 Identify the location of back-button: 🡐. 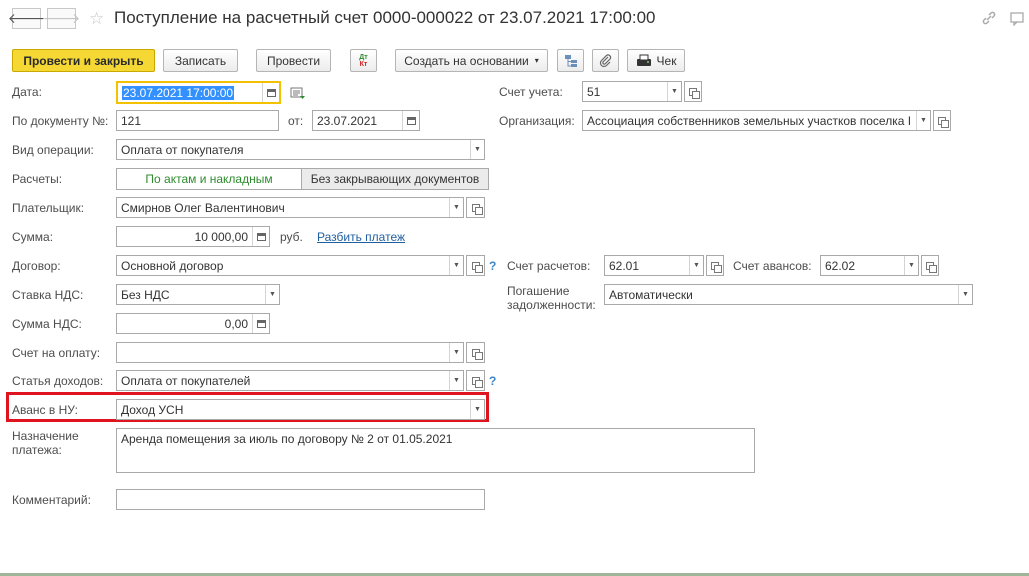
(26, 18).